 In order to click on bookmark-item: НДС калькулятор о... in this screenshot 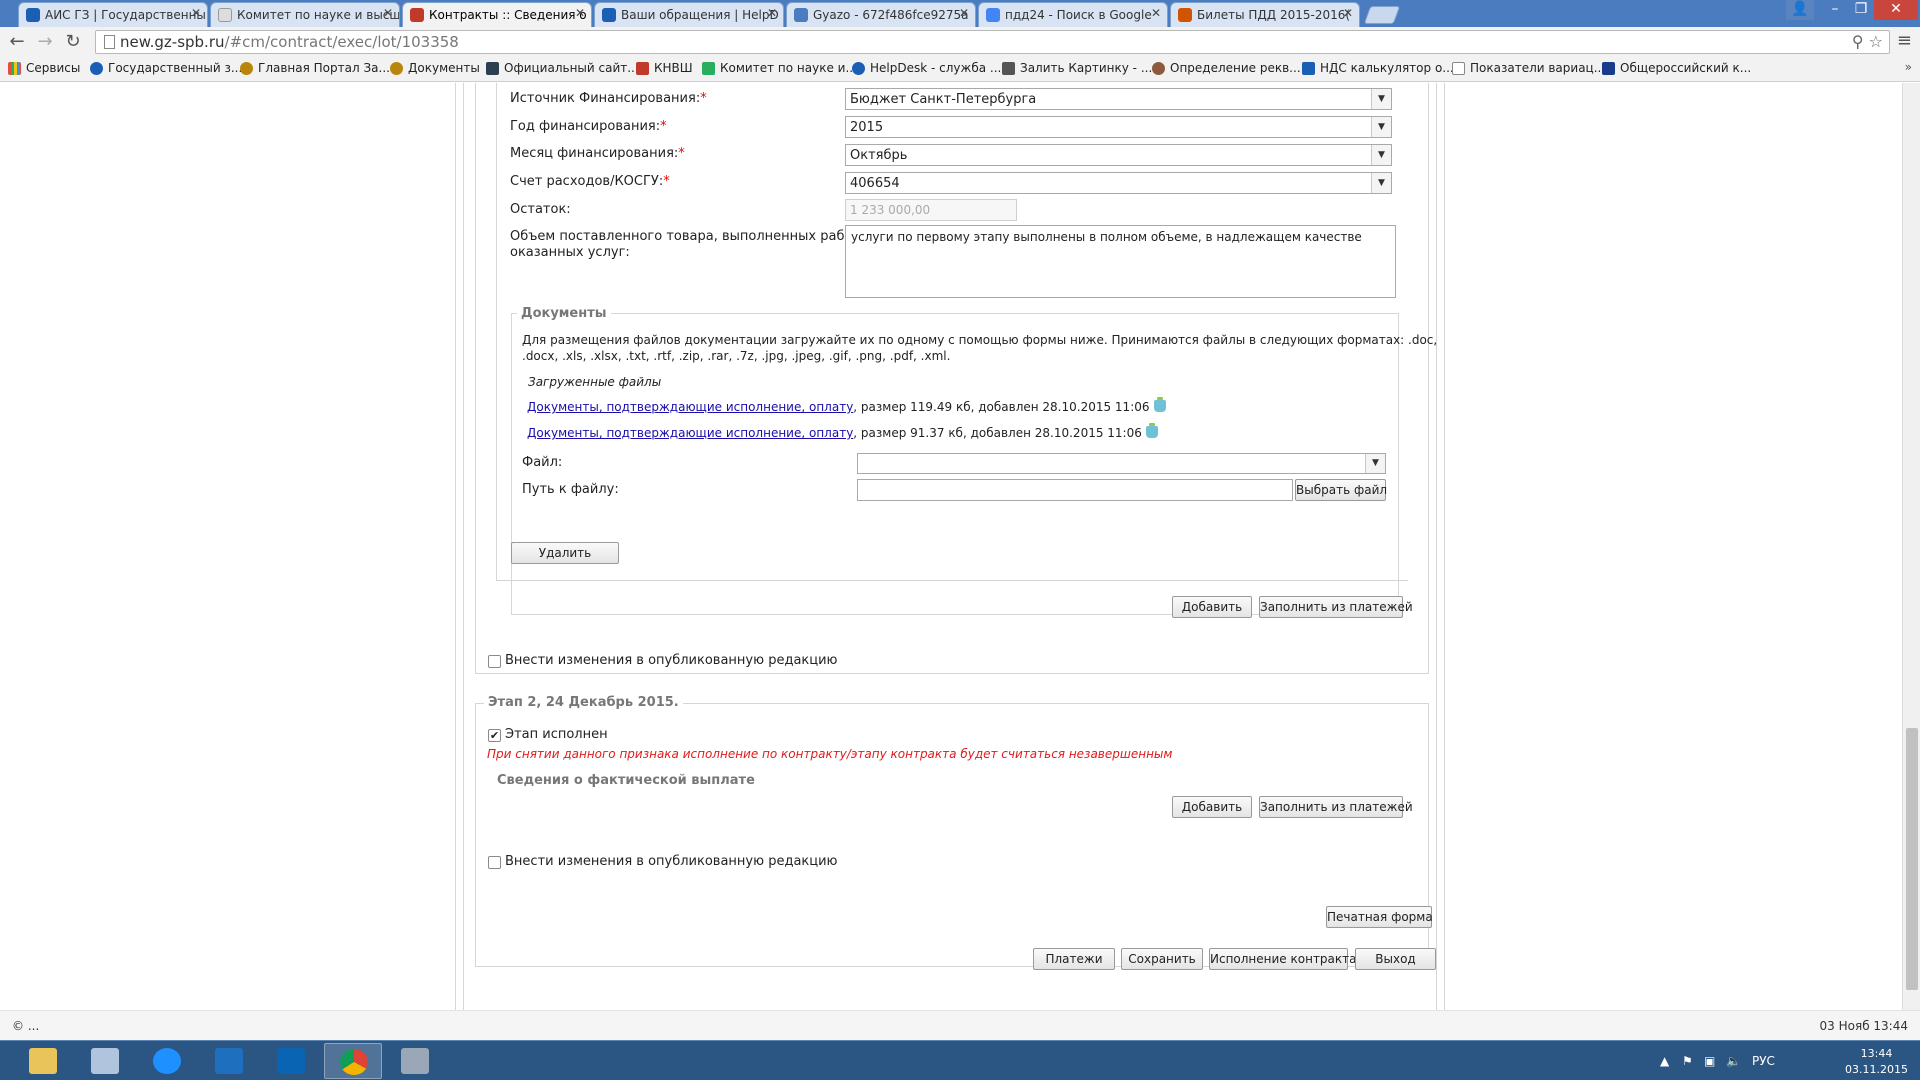, I will do `click(1378, 68)`.